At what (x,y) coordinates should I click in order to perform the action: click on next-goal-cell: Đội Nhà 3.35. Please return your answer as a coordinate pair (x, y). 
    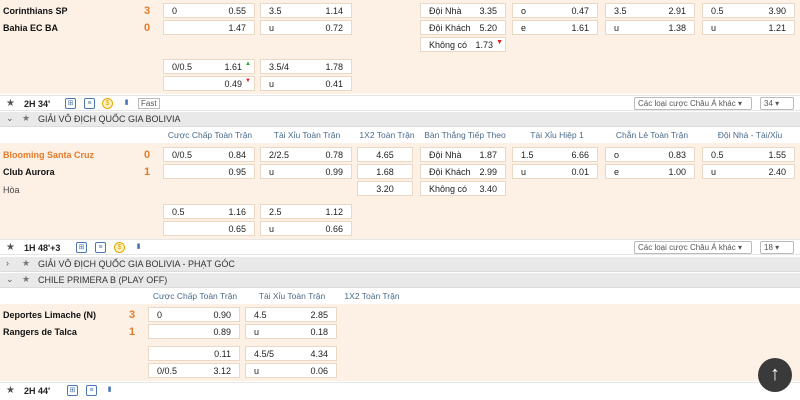
    Looking at the image, I should click on (463, 10).